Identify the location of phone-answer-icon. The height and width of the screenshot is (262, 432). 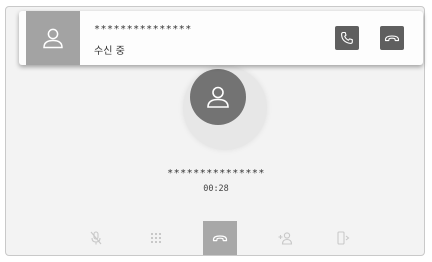
(347, 37).